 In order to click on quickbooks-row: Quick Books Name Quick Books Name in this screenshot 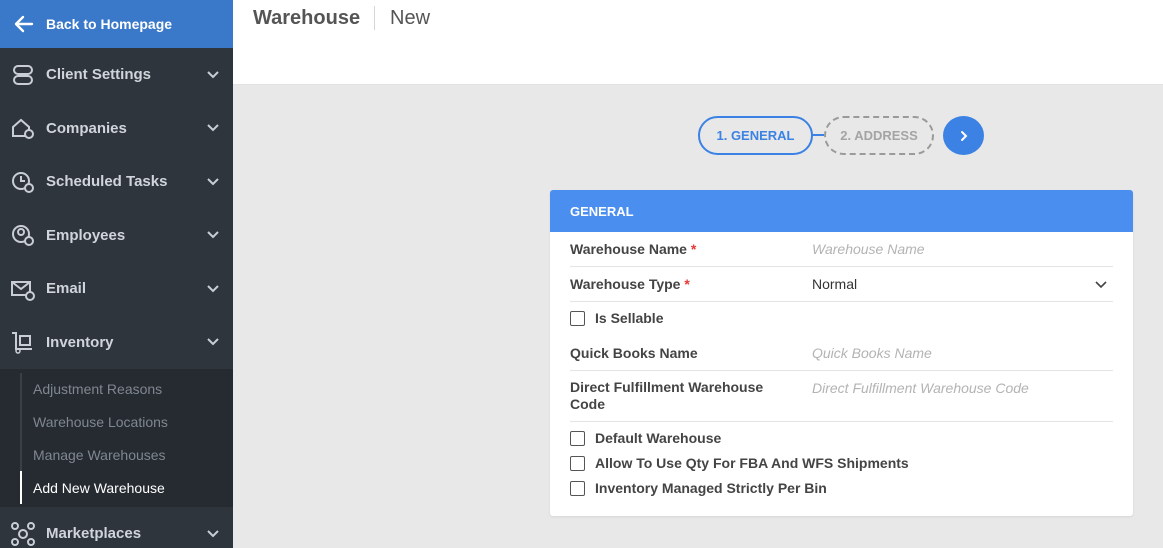, I will do `click(841, 353)`.